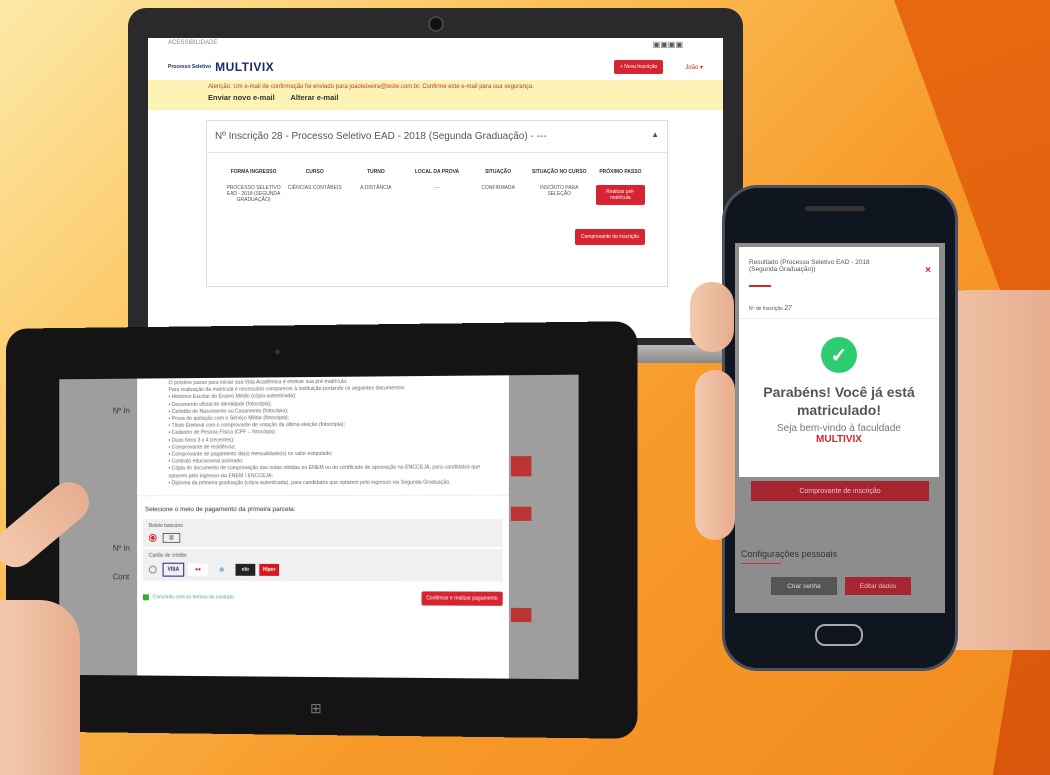  I want to click on user-menu: João ▾, so click(694, 67).